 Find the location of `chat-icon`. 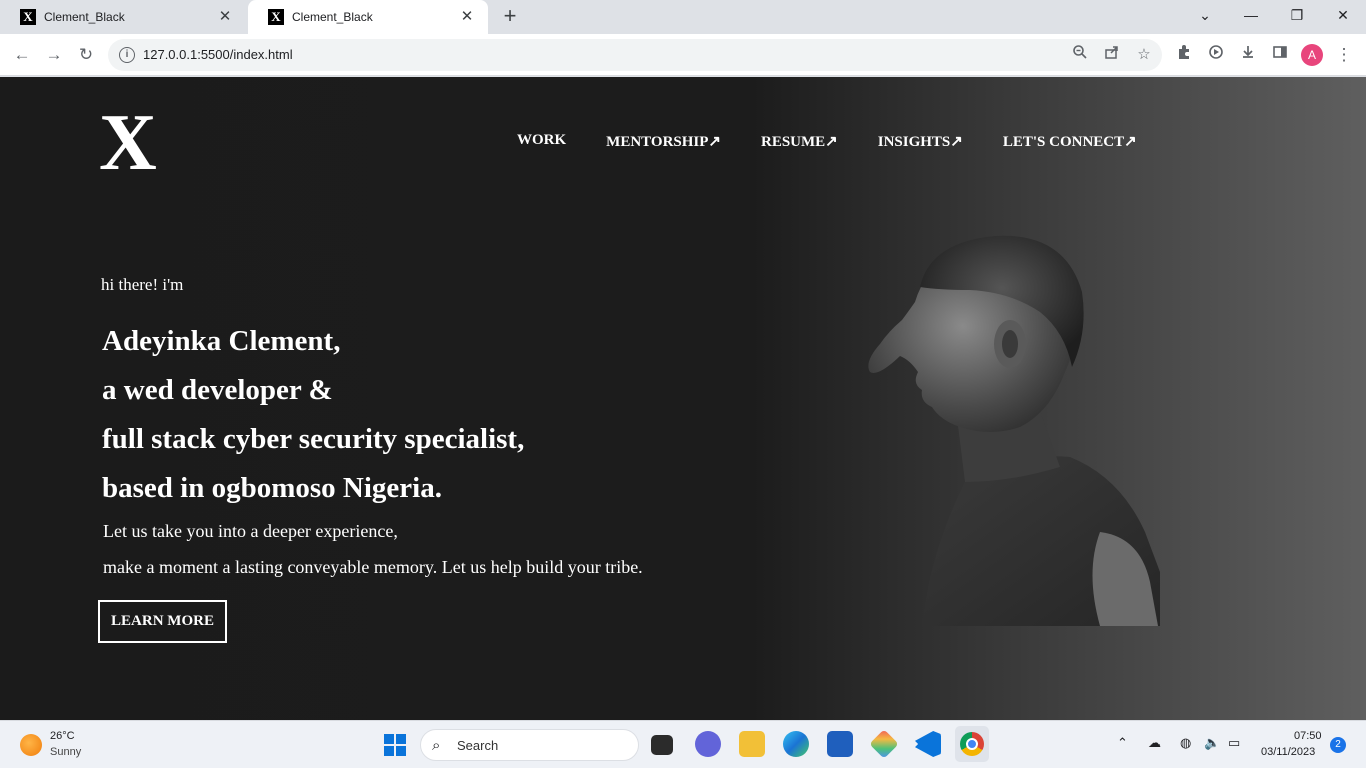

chat-icon is located at coordinates (708, 744).